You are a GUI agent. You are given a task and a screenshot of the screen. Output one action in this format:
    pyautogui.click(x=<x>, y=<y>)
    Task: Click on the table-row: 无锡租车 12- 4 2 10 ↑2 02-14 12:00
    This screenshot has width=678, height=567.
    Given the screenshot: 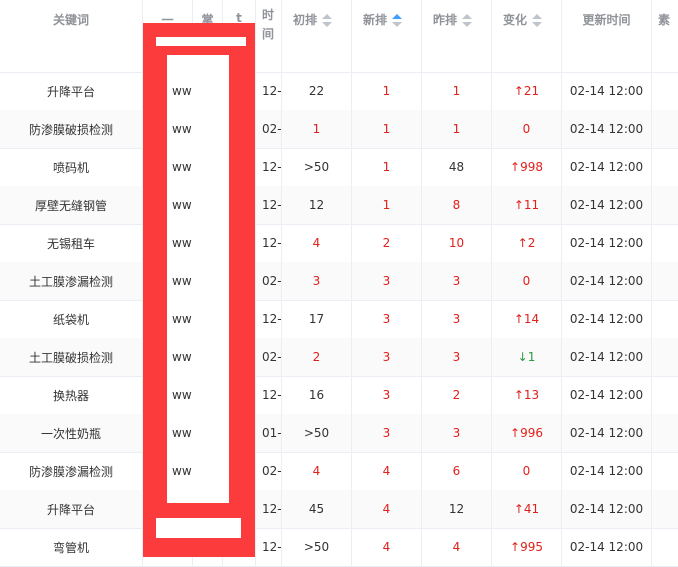 What is the action you would take?
    pyautogui.click(x=339, y=243)
    